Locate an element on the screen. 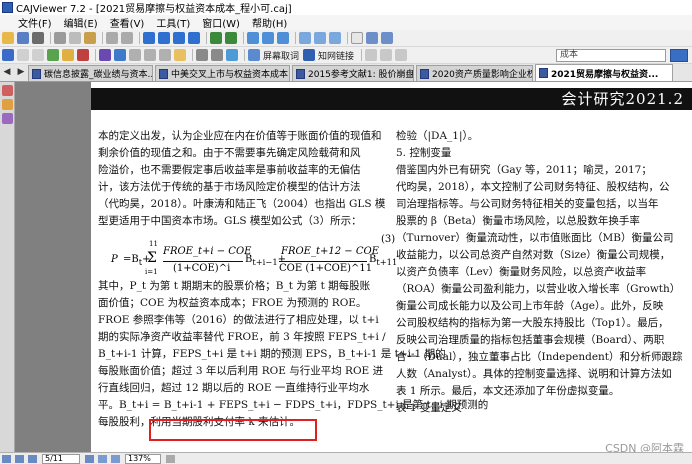 This screenshot has width=692, height=464. fit-width-icon is located at coordinates (305, 38).